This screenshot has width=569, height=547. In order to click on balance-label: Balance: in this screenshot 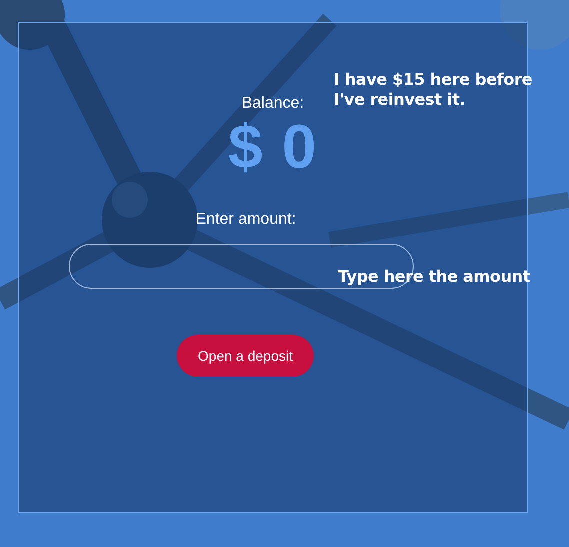, I will do `click(273, 104)`.